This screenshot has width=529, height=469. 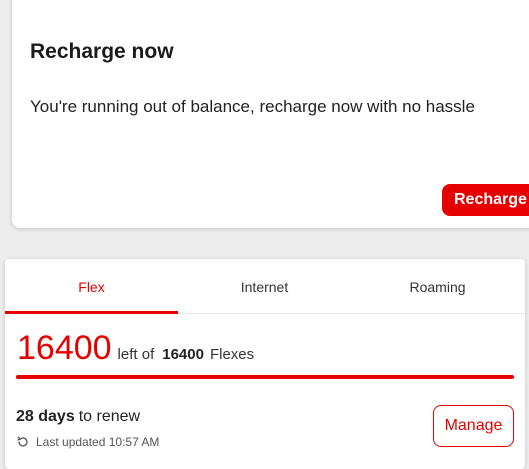 I want to click on balance-left-of-label: left of, so click(x=136, y=354).